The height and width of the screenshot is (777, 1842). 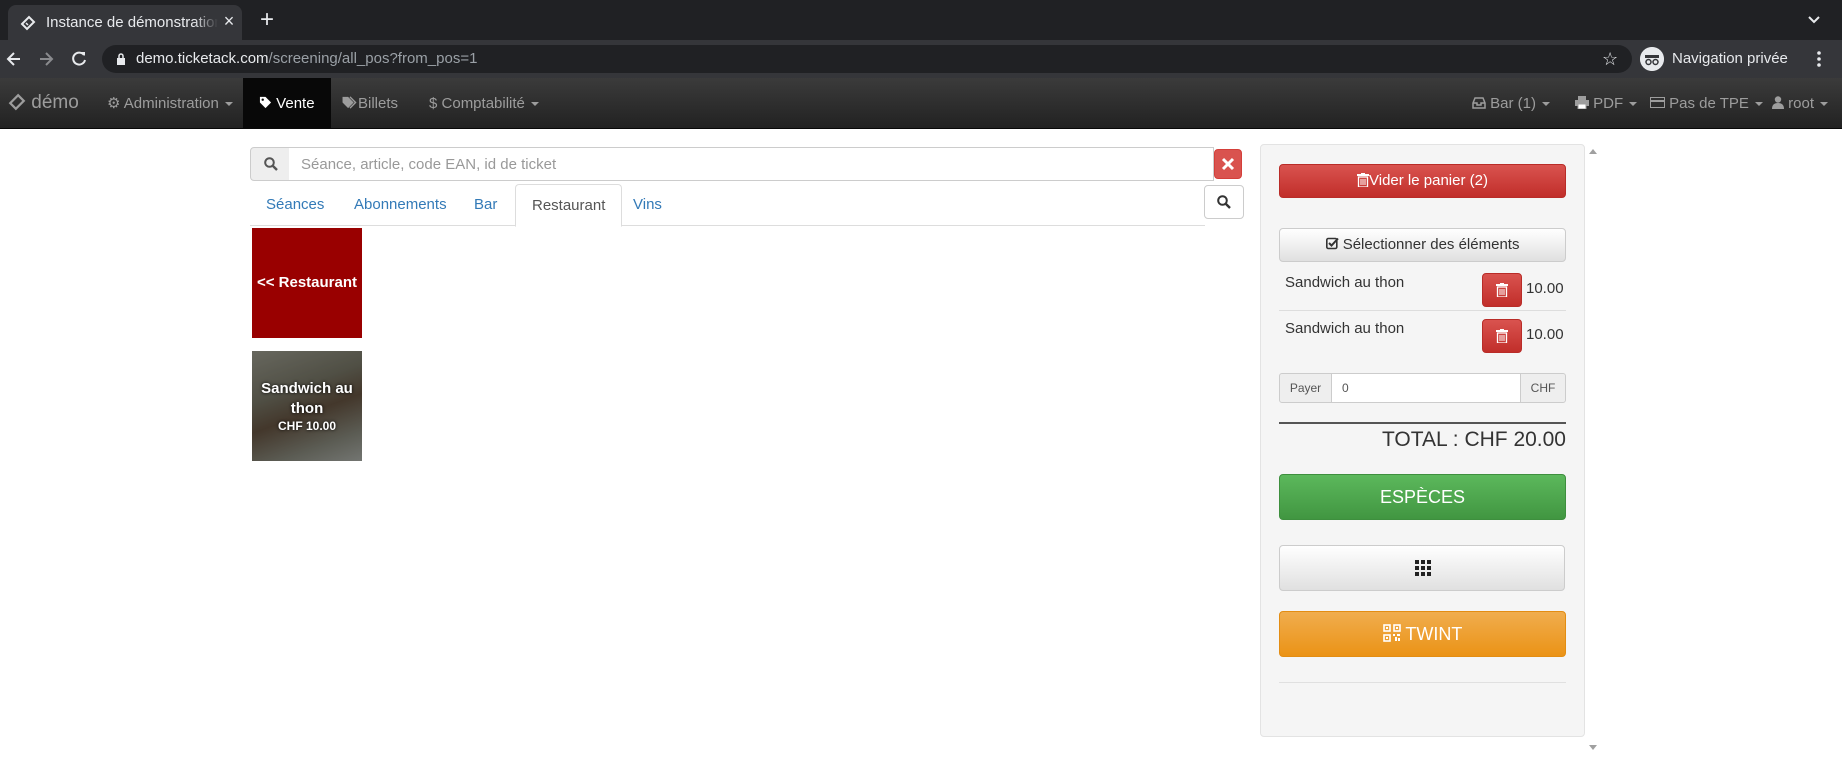 What do you see at coordinates (46, 59) in the screenshot?
I see `forward-arrow-icon` at bounding box center [46, 59].